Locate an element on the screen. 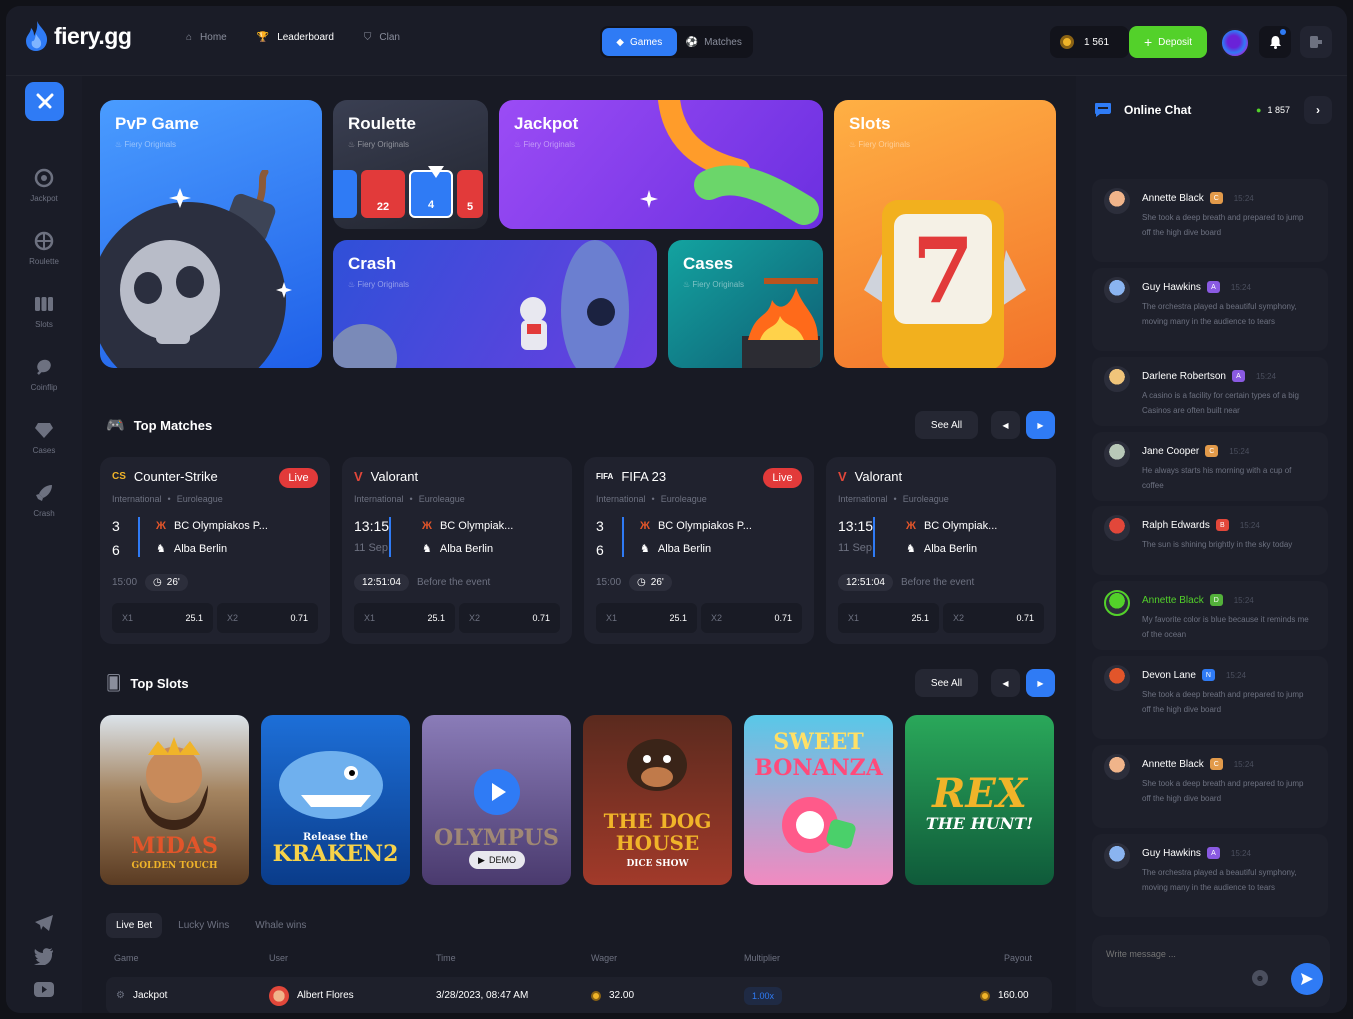 The width and height of the screenshot is (1353, 1019). top-matches-next-button: ▶ is located at coordinates (1040, 425).